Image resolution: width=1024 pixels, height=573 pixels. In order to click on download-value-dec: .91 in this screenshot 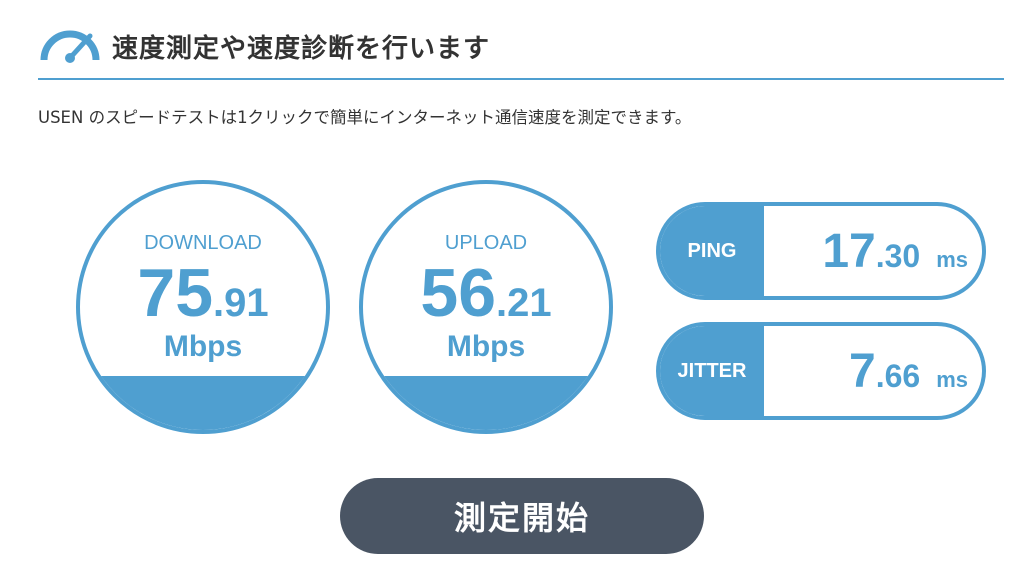, I will do `click(241, 303)`.